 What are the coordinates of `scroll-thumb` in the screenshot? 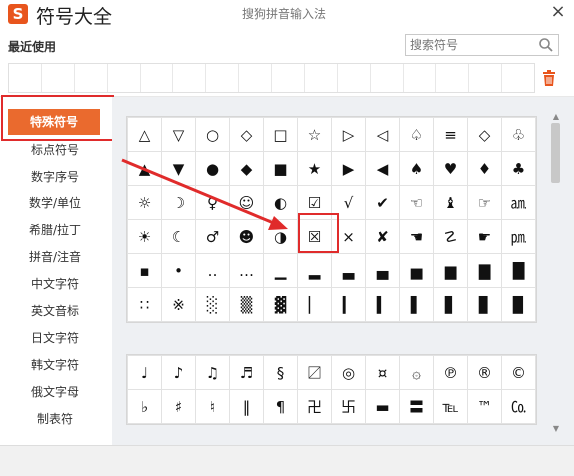 It's located at (555, 153).